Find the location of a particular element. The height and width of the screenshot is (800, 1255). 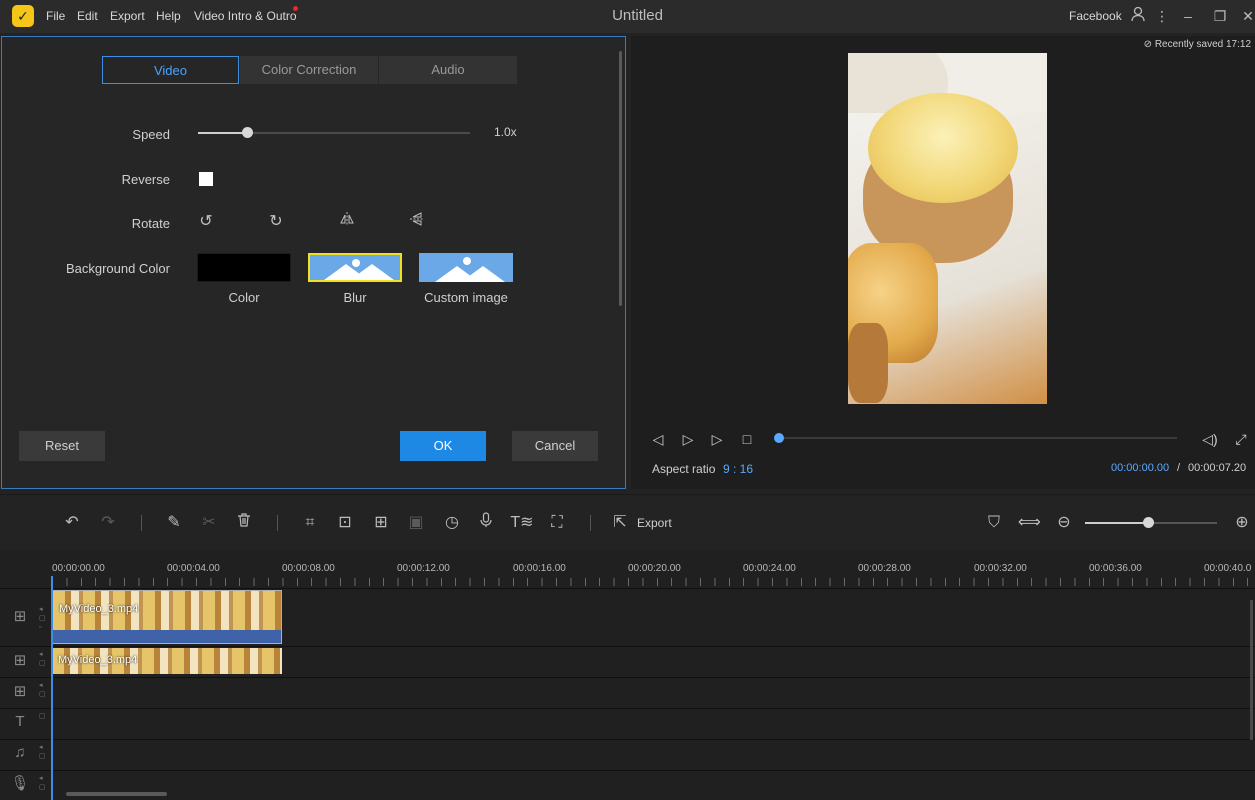

microphone-icon: 🎙 is located at coordinates (20, 783).